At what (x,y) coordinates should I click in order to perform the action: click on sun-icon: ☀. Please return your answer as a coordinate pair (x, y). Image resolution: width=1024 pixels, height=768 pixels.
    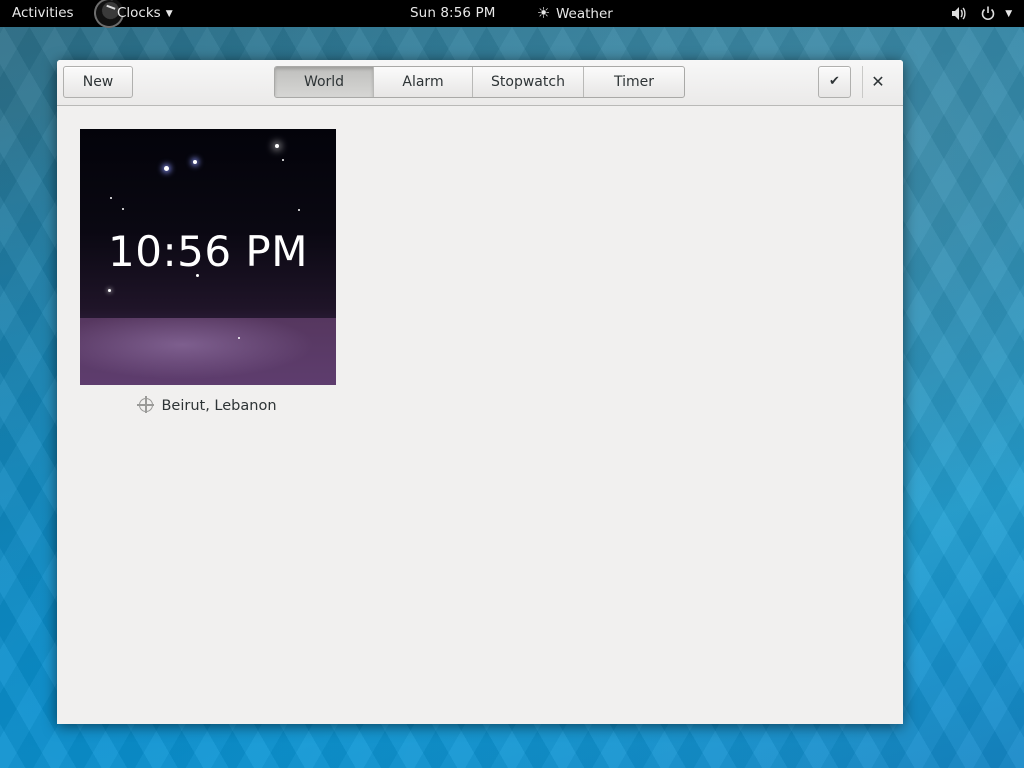
    Looking at the image, I should click on (543, 13).